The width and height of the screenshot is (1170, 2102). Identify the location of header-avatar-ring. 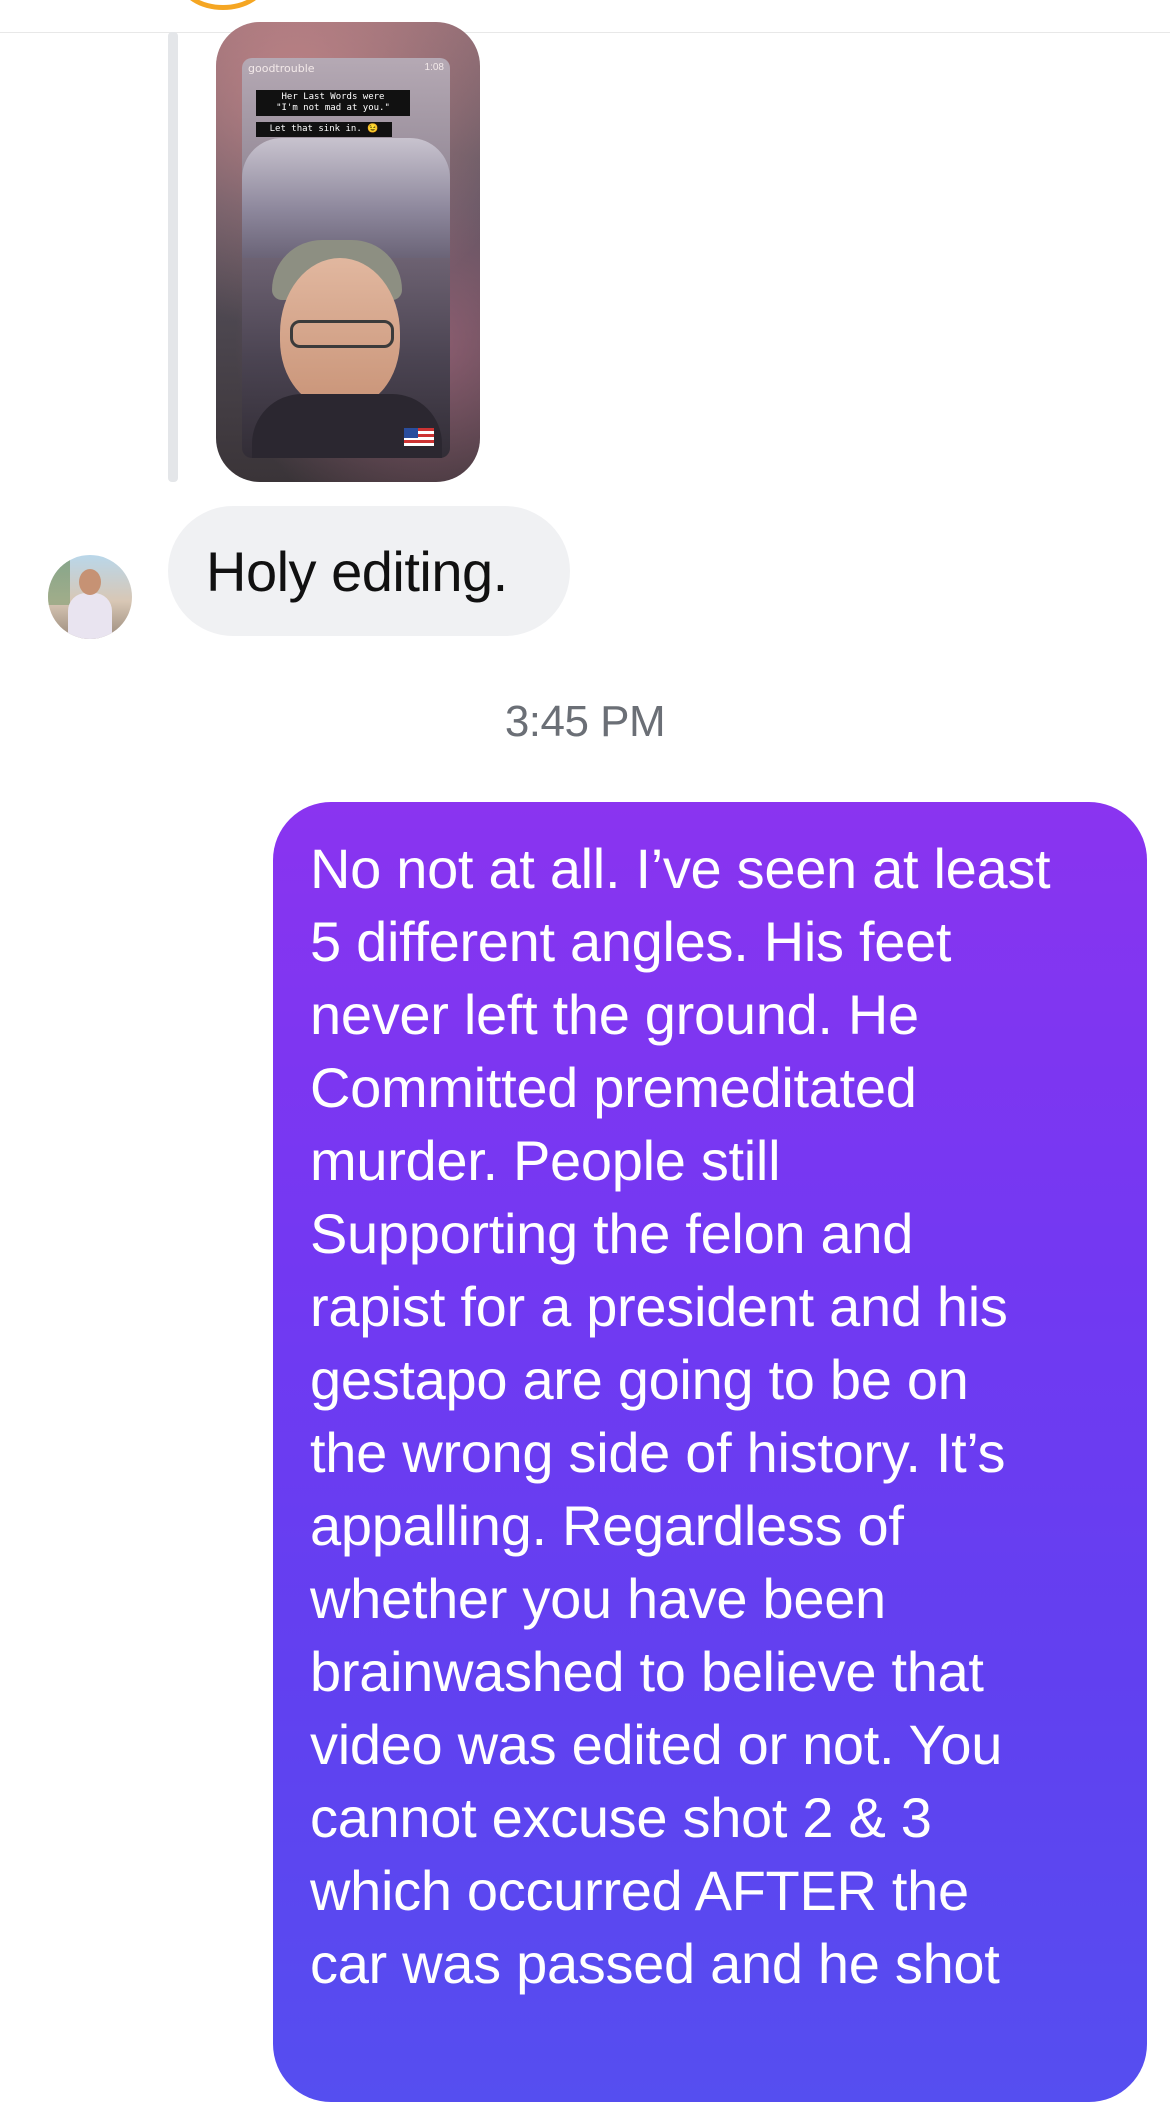
(223, 5).